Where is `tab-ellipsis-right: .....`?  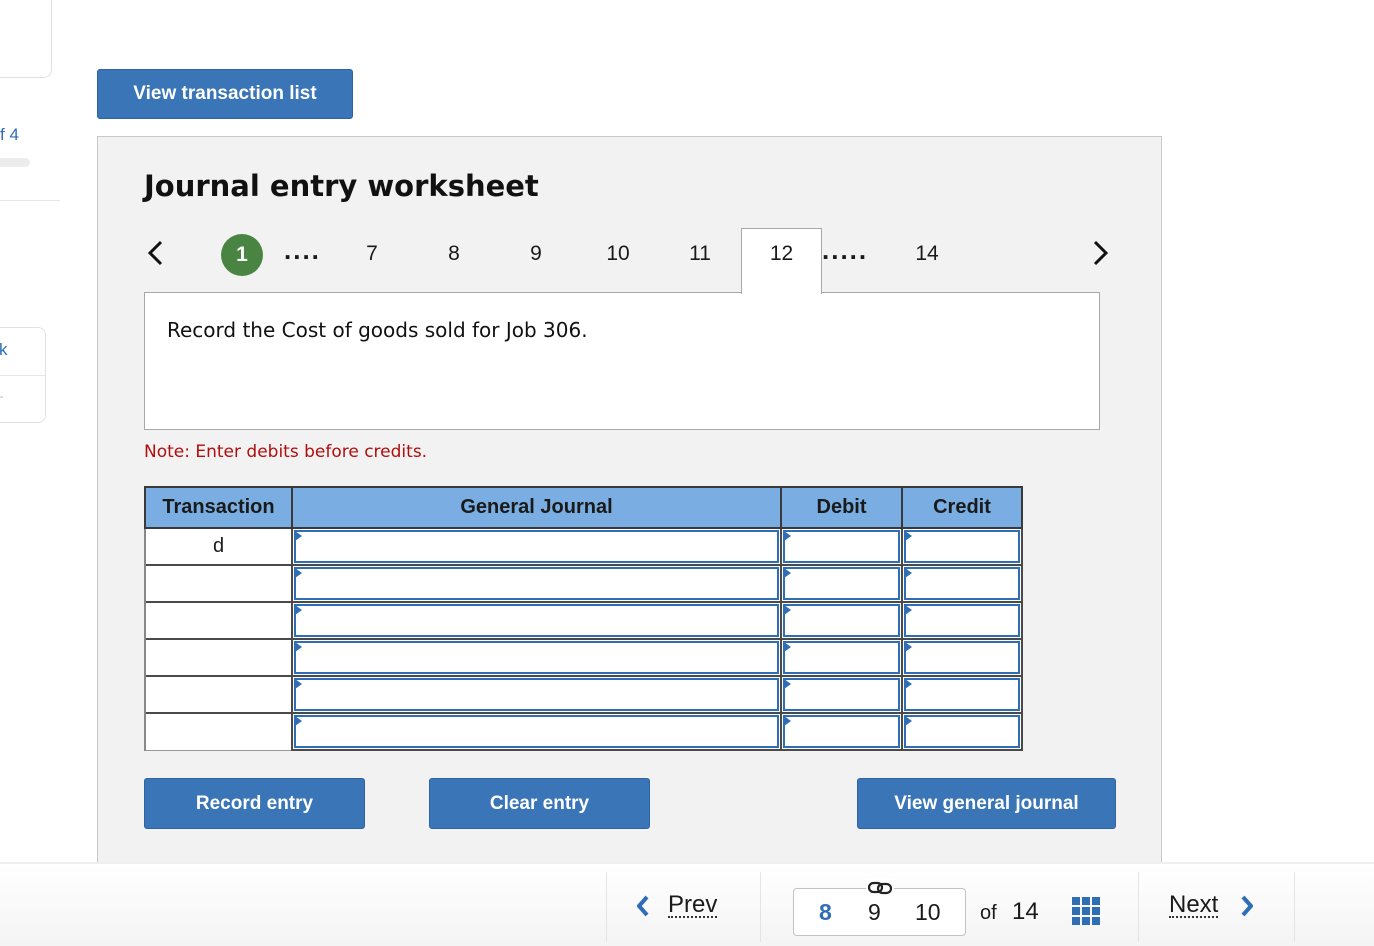
tab-ellipsis-right: ..... is located at coordinates (845, 250).